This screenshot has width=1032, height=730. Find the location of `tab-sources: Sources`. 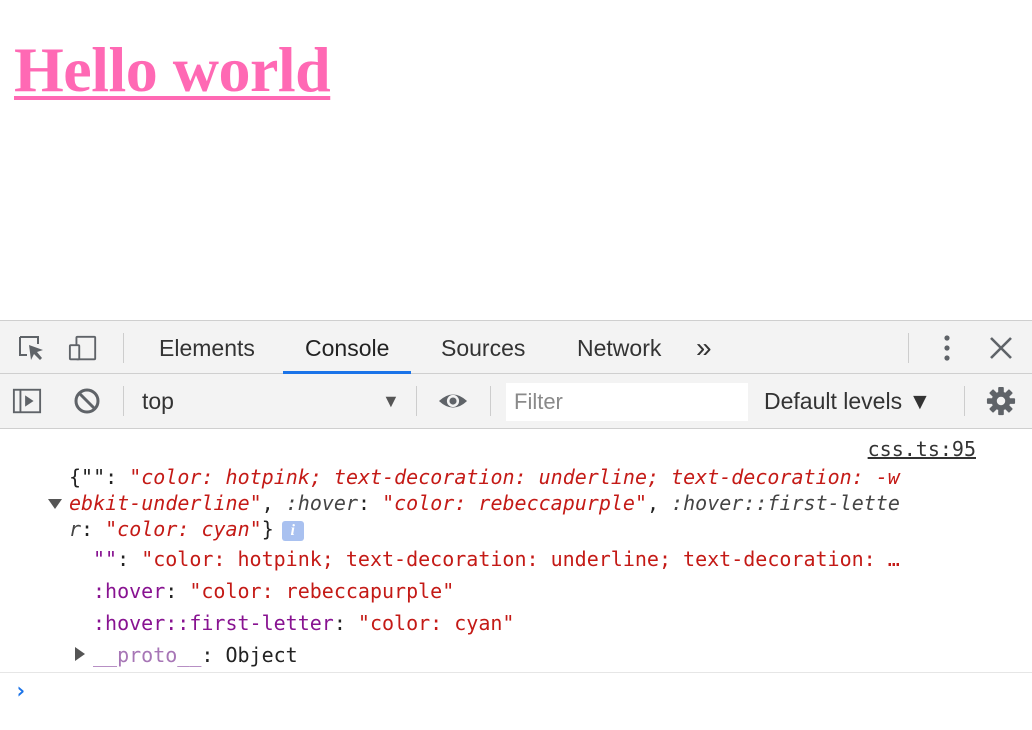

tab-sources: Sources is located at coordinates (483, 347).